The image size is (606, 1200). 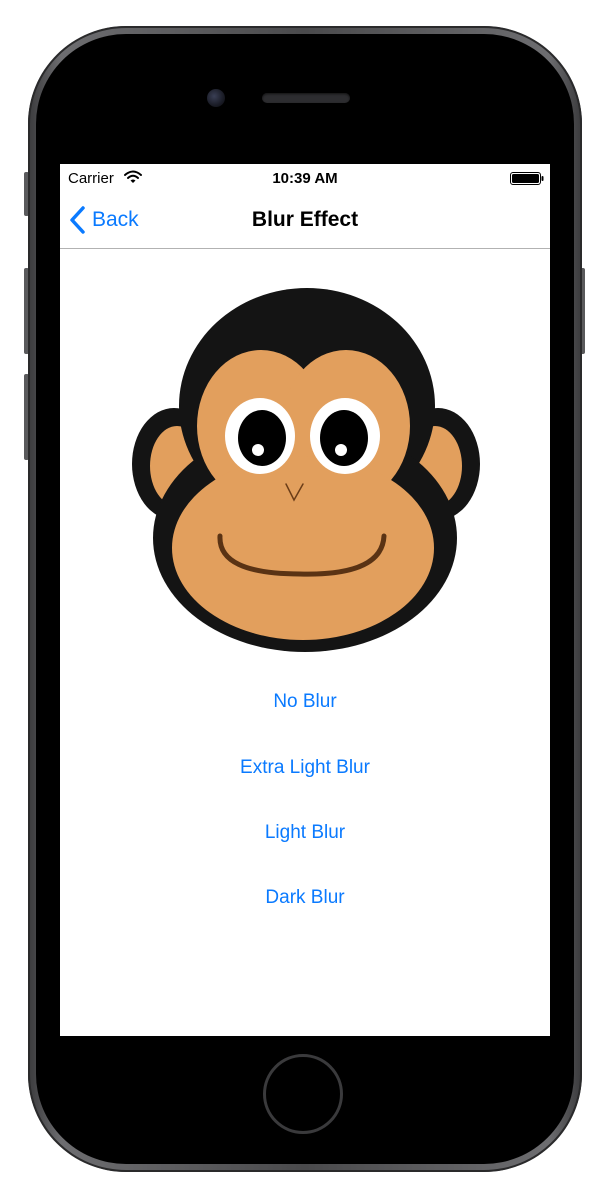 What do you see at coordinates (258, 450) in the screenshot?
I see `left-eye-glint` at bounding box center [258, 450].